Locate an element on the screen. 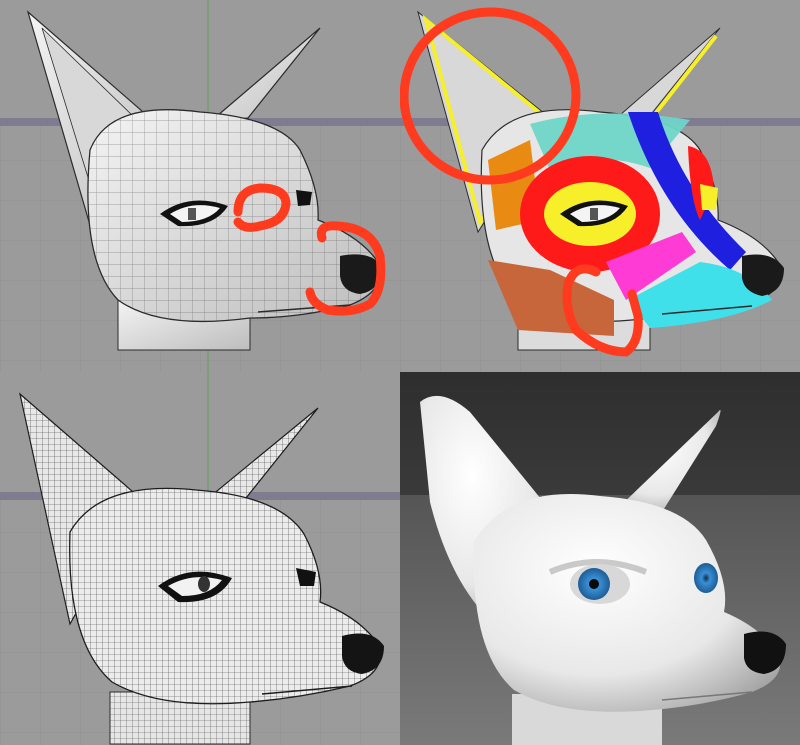 The image size is (800, 745). eye-pupil is located at coordinates (192, 214).